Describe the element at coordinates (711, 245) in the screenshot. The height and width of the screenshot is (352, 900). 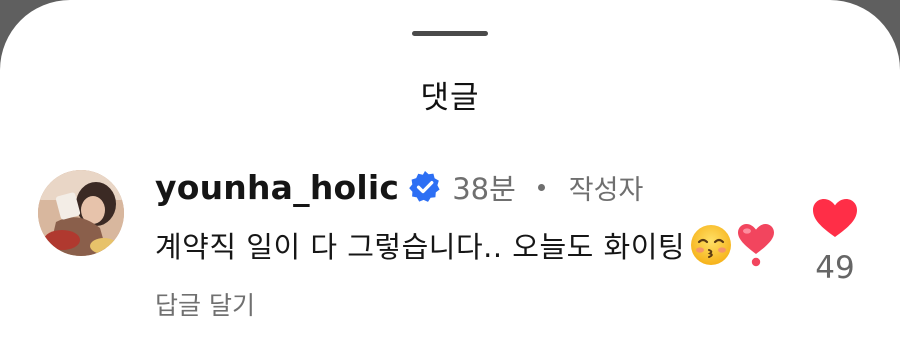
I see `kissing-face-closed-eyes-emoji` at that location.